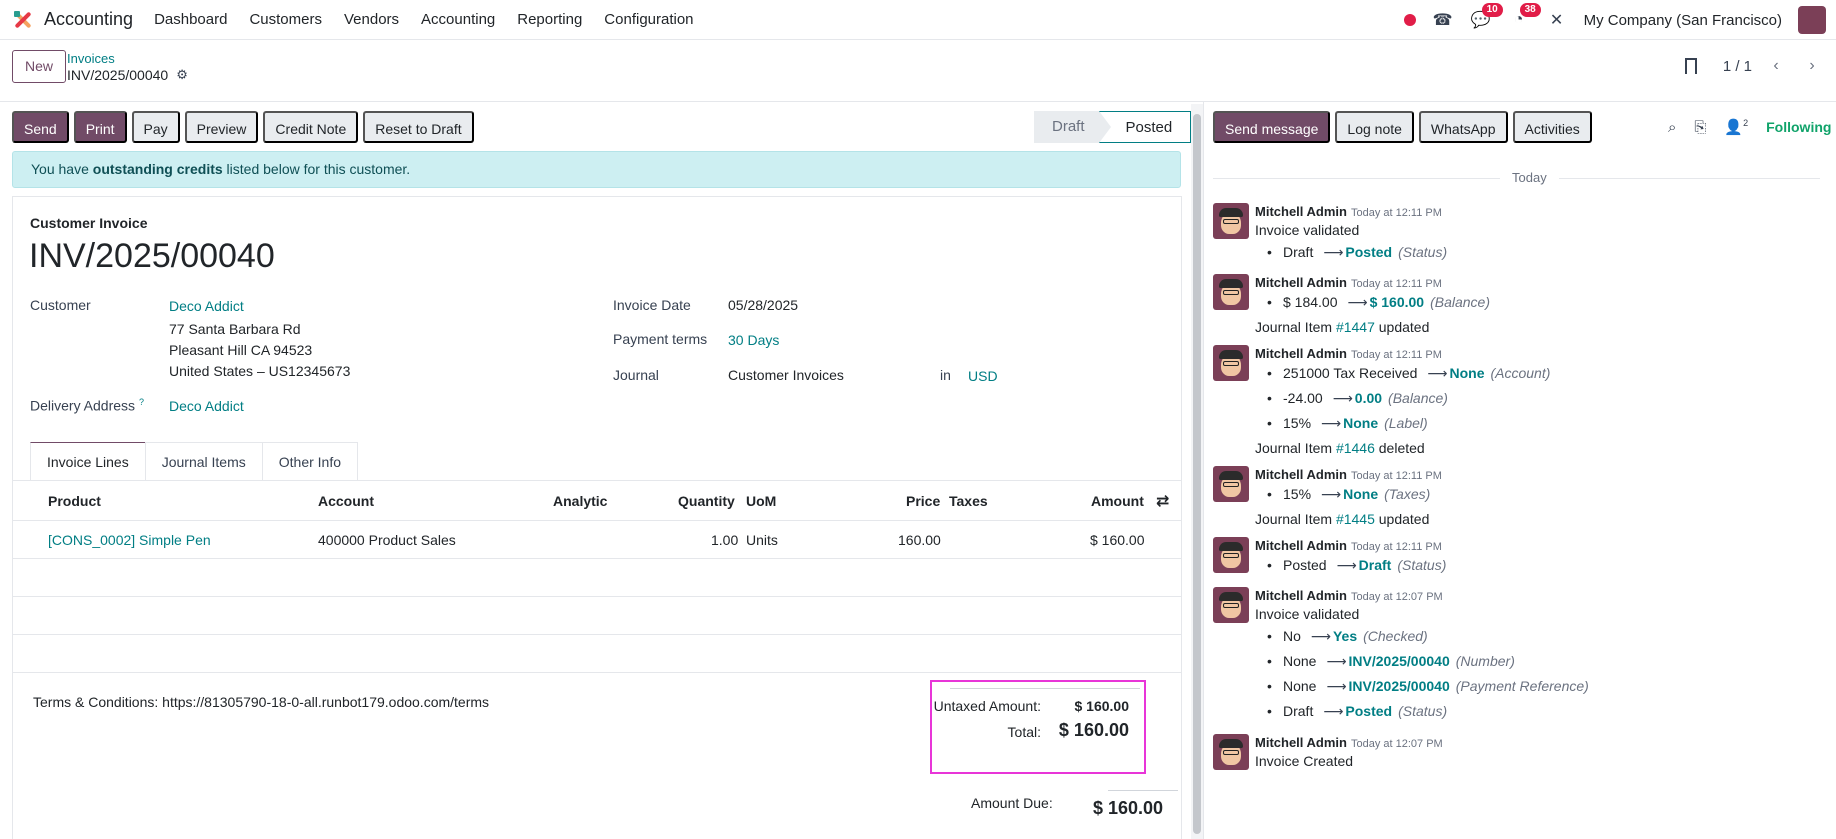 Image resolution: width=1836 pixels, height=839 pixels. What do you see at coordinates (1524, 17) in the screenshot?
I see `clock-activity-icon: ◔ 38` at bounding box center [1524, 17].